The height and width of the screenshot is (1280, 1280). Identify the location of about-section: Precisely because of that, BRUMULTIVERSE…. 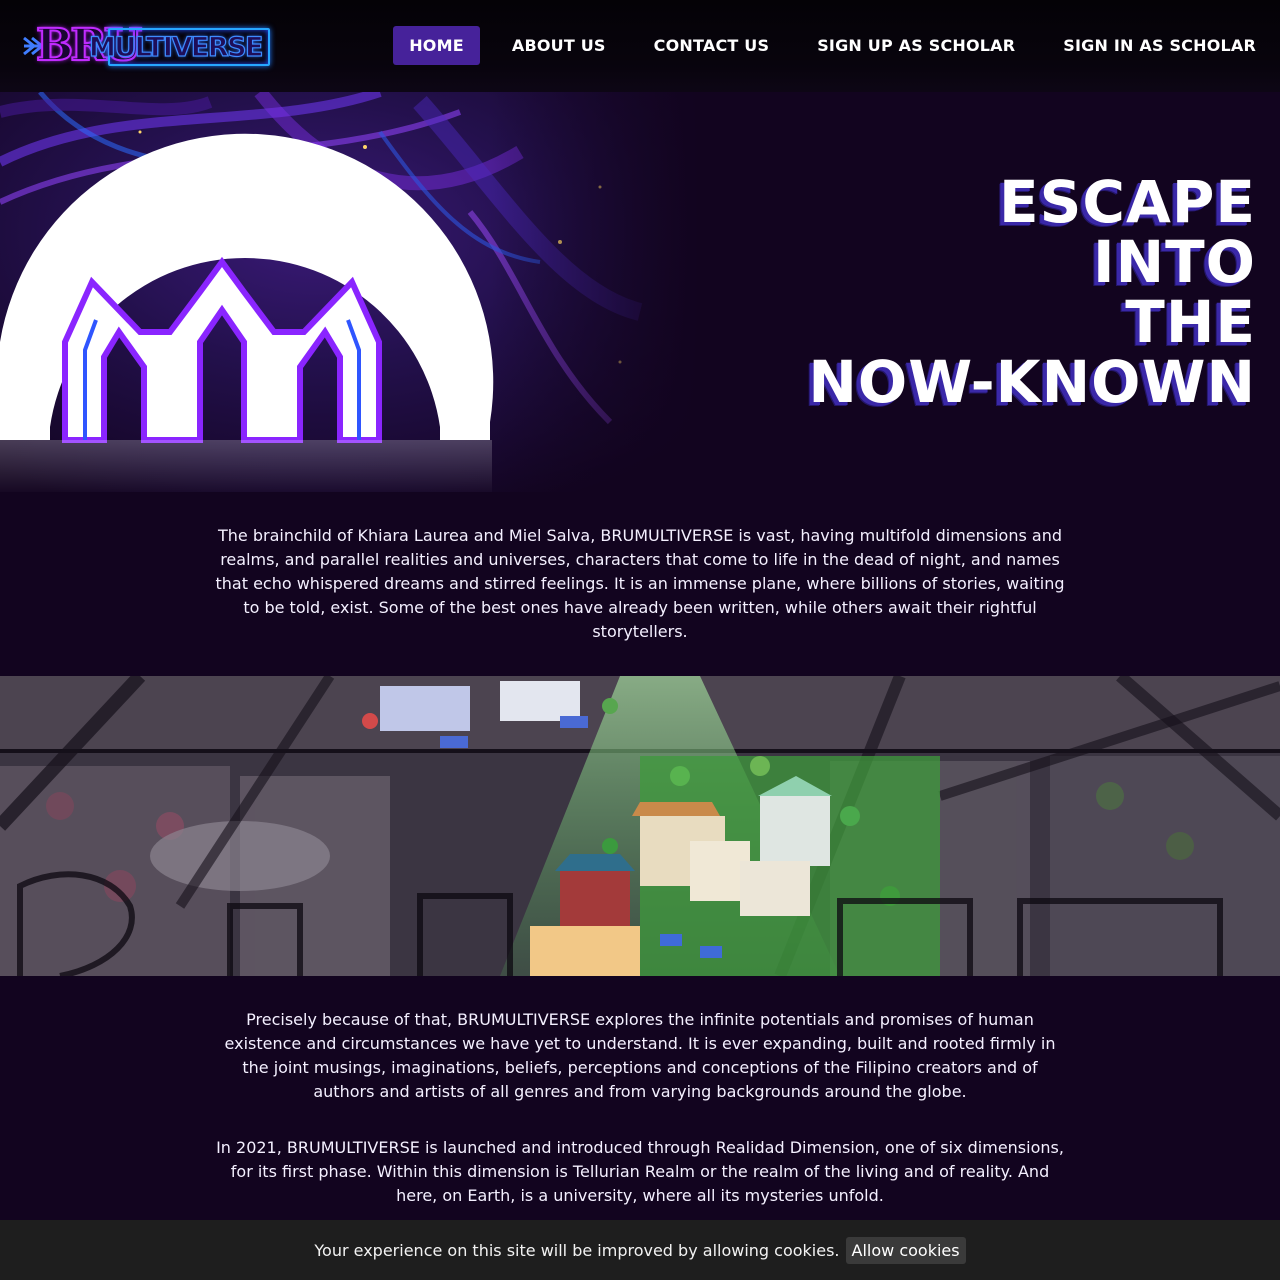
(640, 1124).